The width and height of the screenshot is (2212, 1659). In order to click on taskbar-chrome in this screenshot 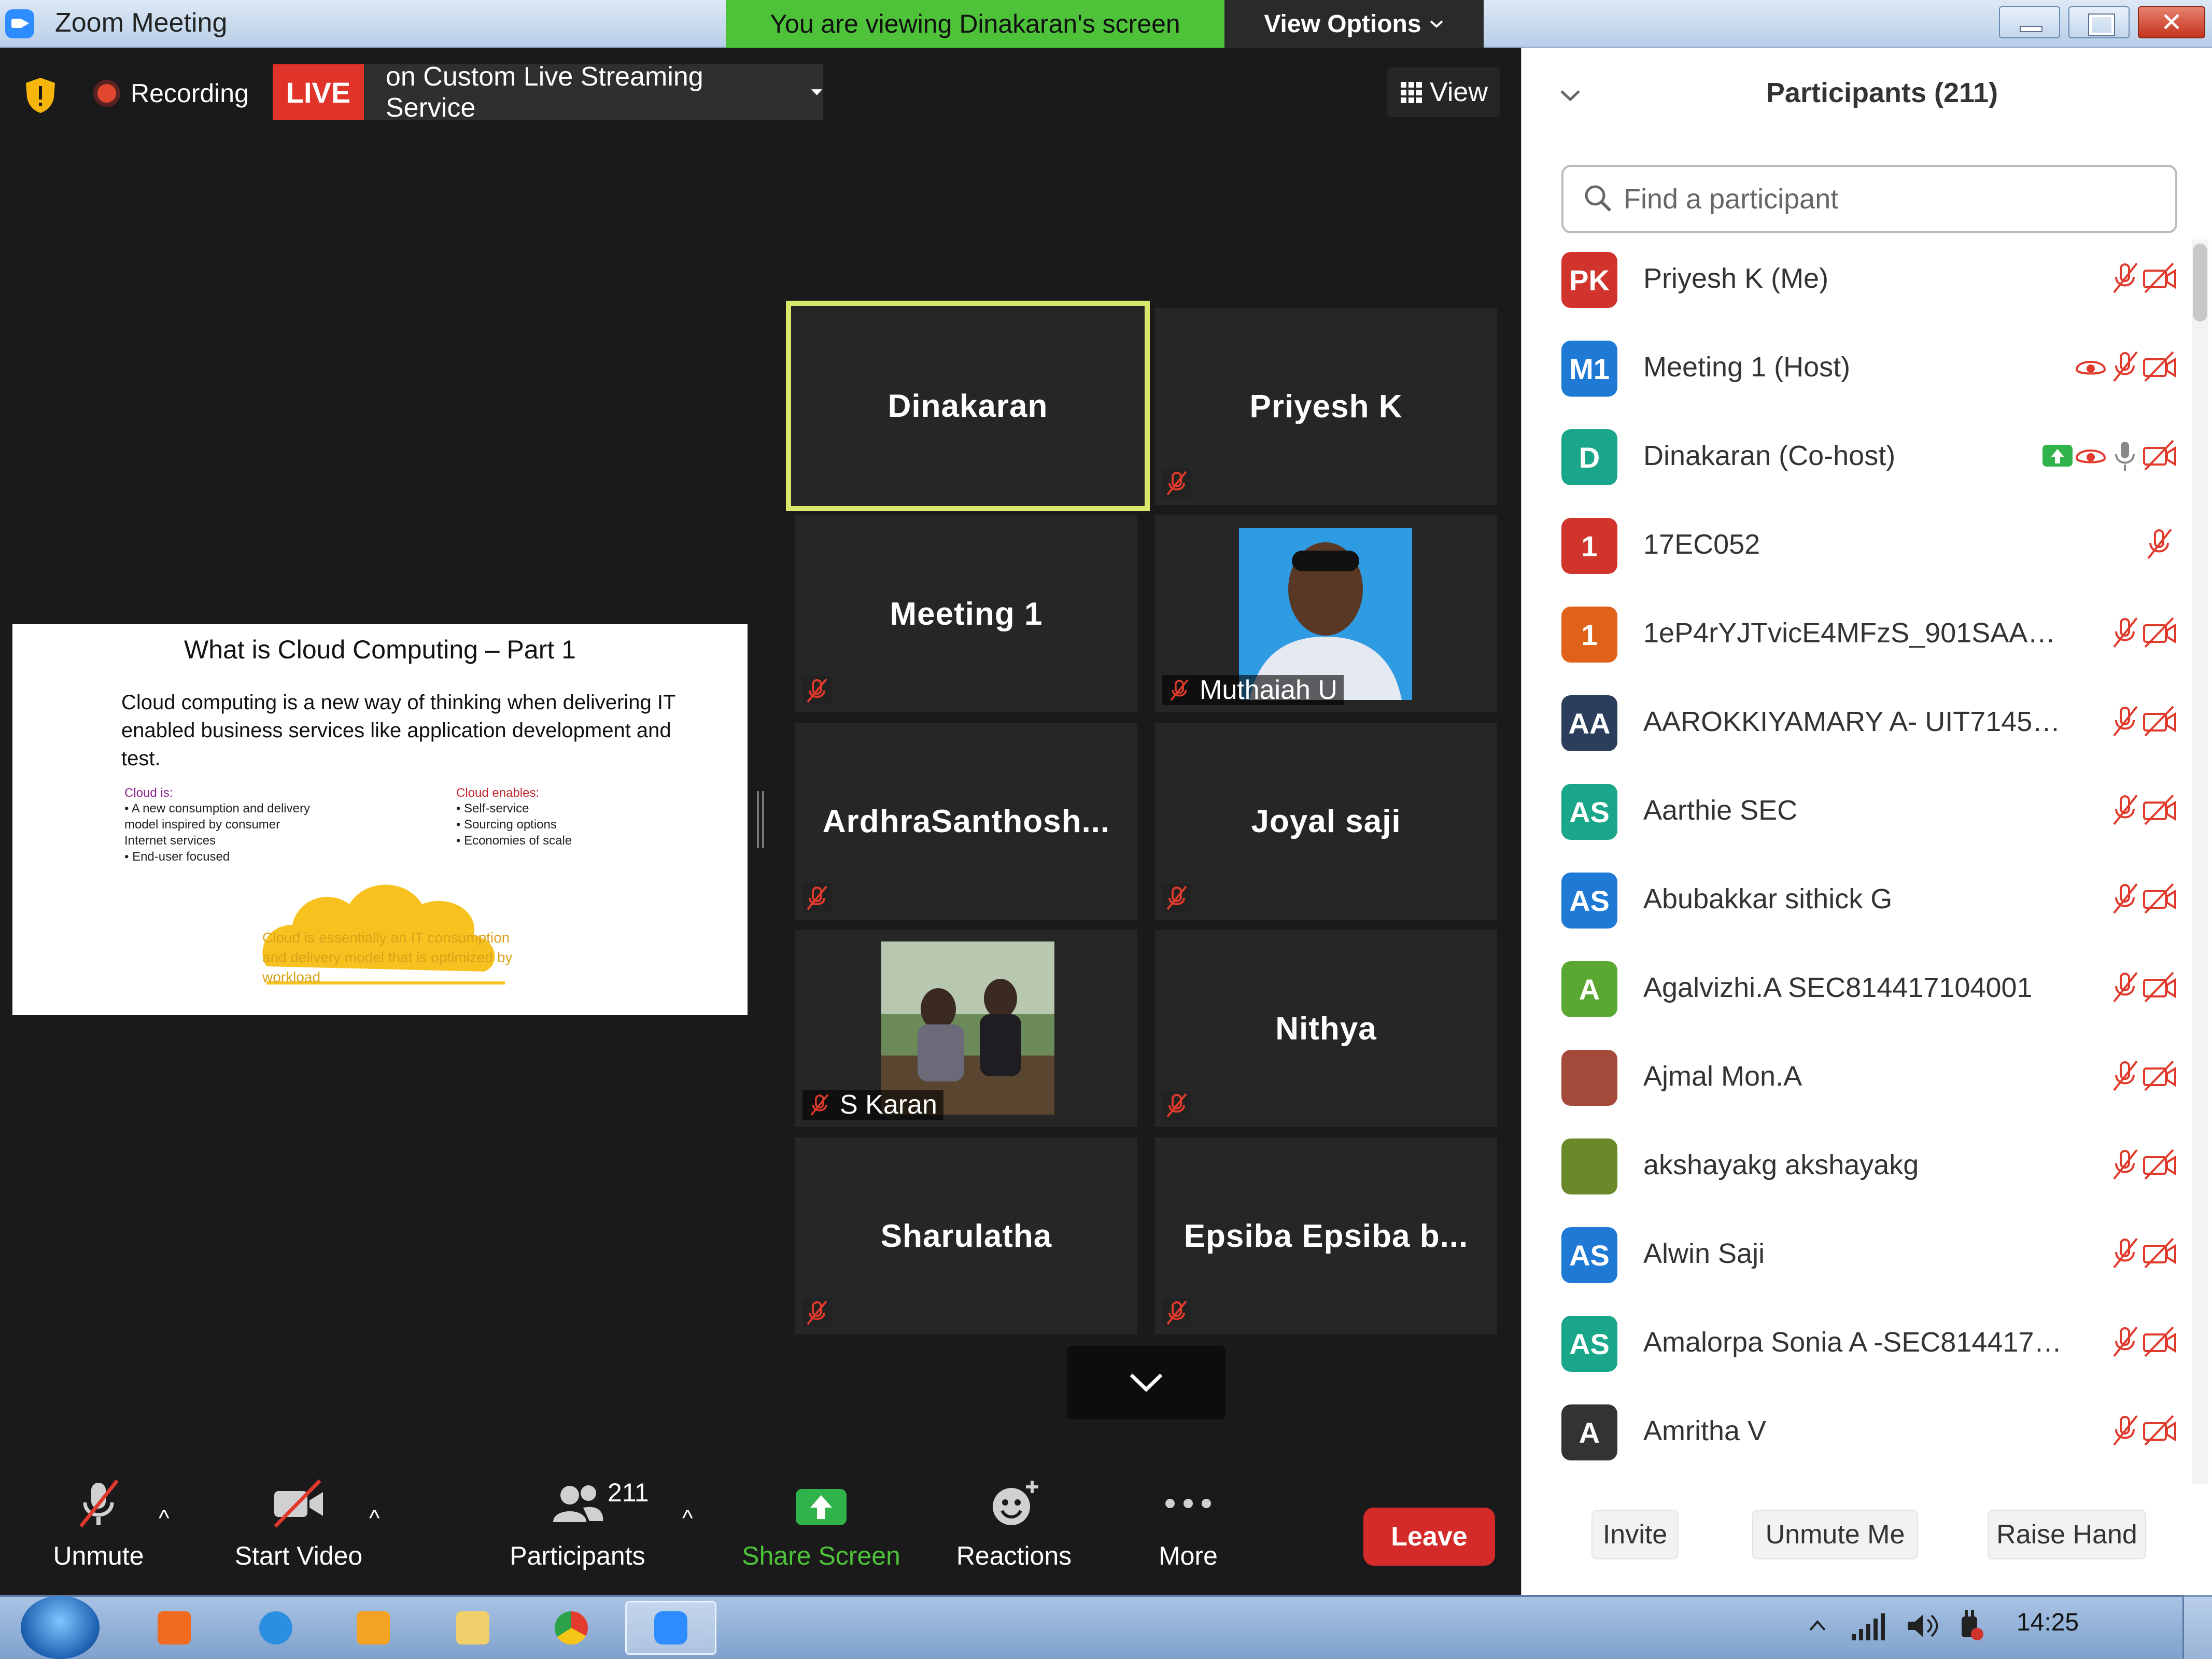, I will do `click(571, 1628)`.